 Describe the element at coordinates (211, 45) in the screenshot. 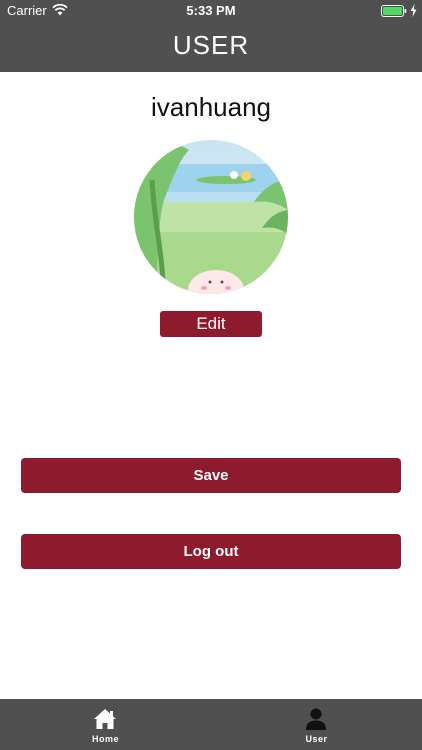

I see `page-title: USER` at that location.